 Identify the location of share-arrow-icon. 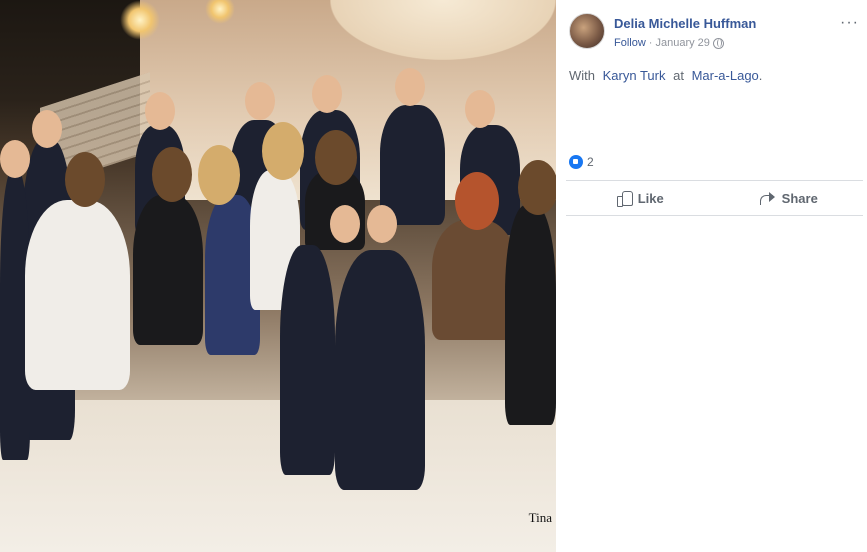
(767, 198).